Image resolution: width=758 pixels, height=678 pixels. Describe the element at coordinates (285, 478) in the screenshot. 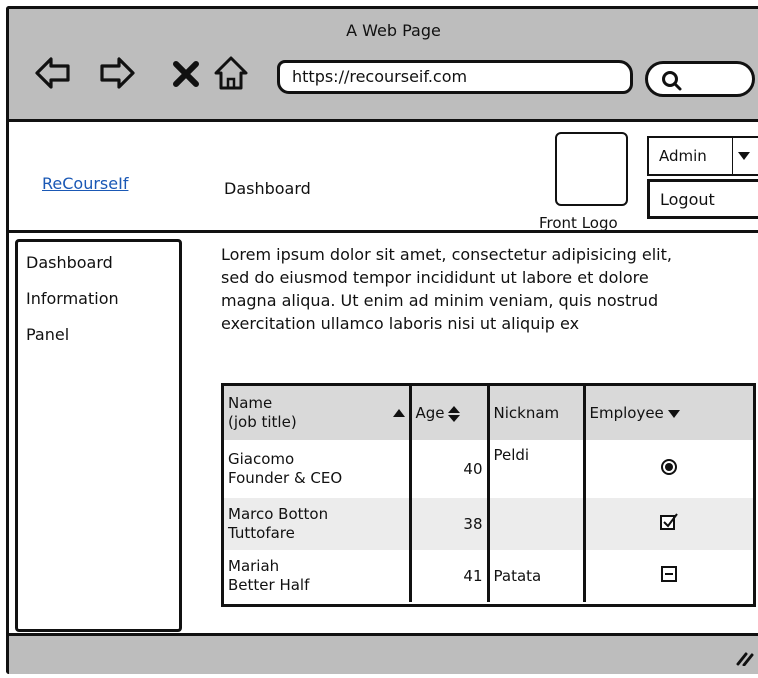

I see `employee-job-title: Founder & CEO` at that location.